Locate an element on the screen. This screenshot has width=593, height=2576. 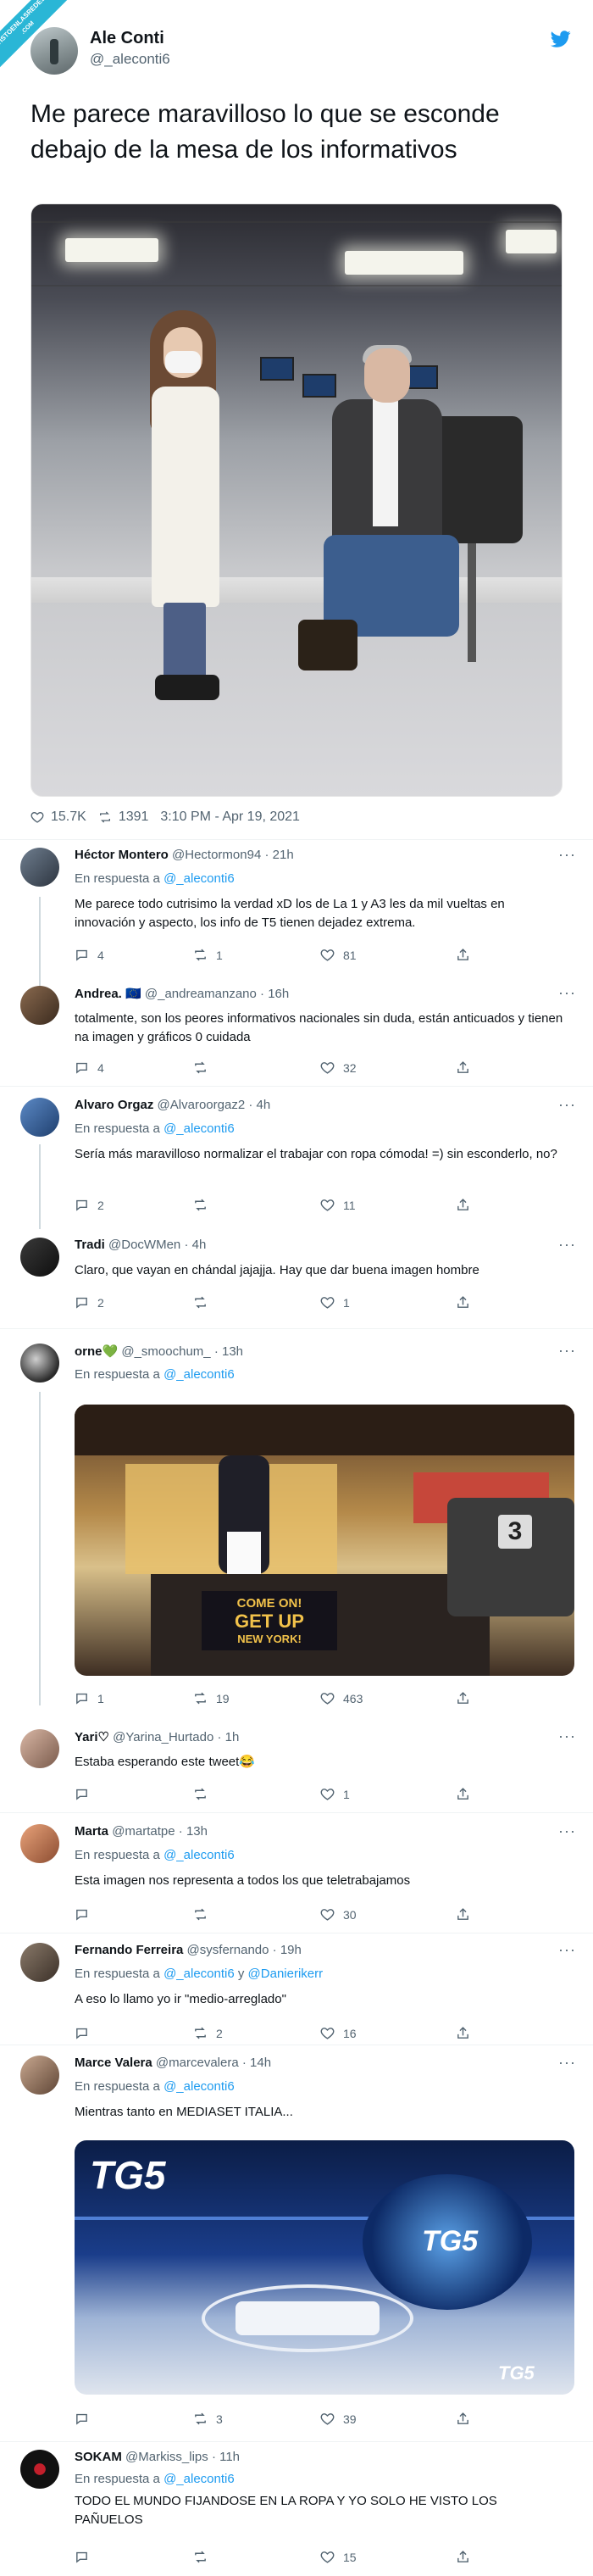
reply-media: COME ON! GET UP NEW YORK! 3 is located at coordinates (324, 1540).